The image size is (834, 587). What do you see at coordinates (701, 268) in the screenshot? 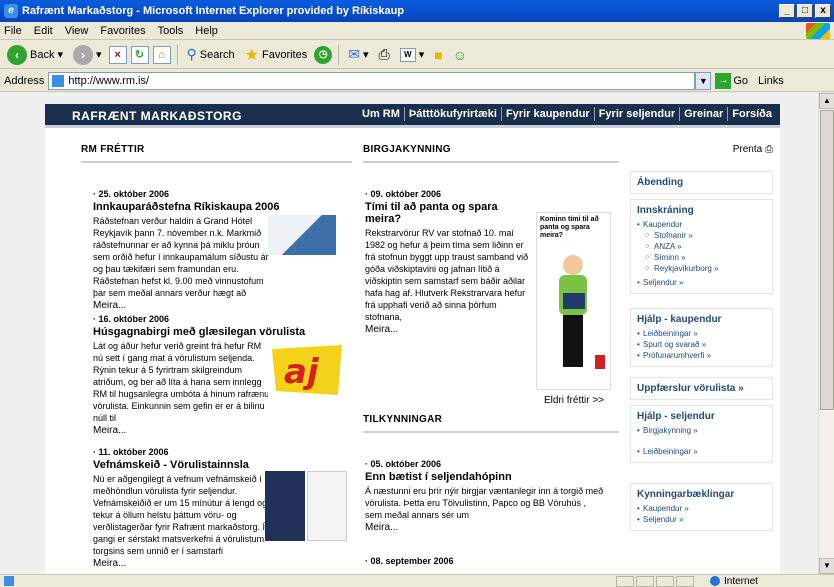
I see `login-reykjavikurborg: Reykjavíkurborg »` at bounding box center [701, 268].